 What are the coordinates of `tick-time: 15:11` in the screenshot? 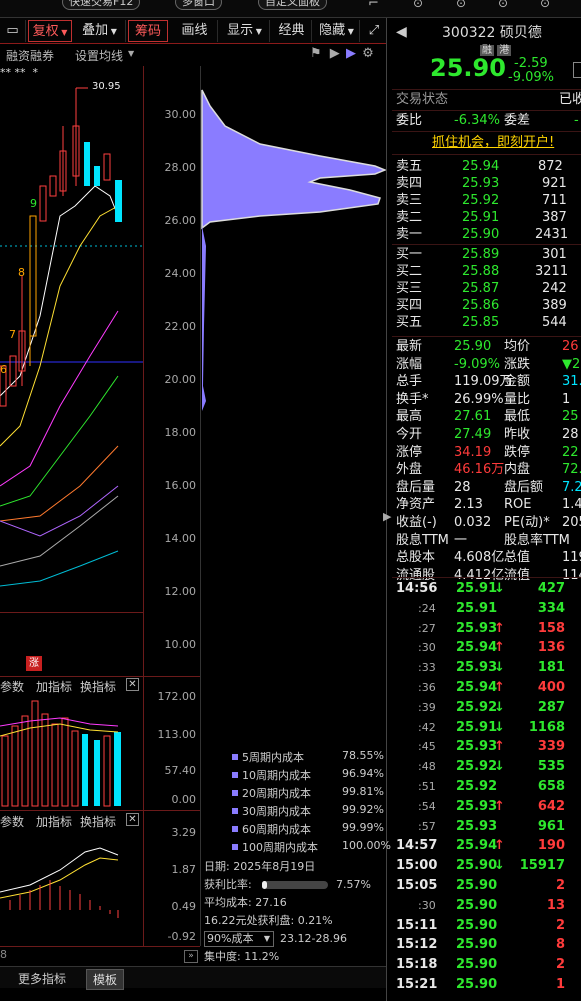 It's located at (417, 925).